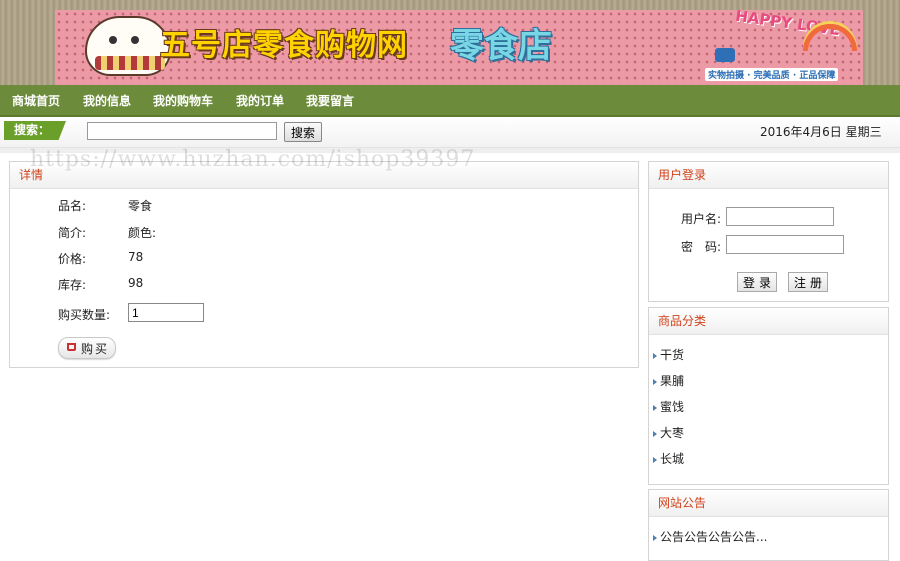  Describe the element at coordinates (672, 433) in the screenshot. I see `category-item-label: 大枣` at that location.